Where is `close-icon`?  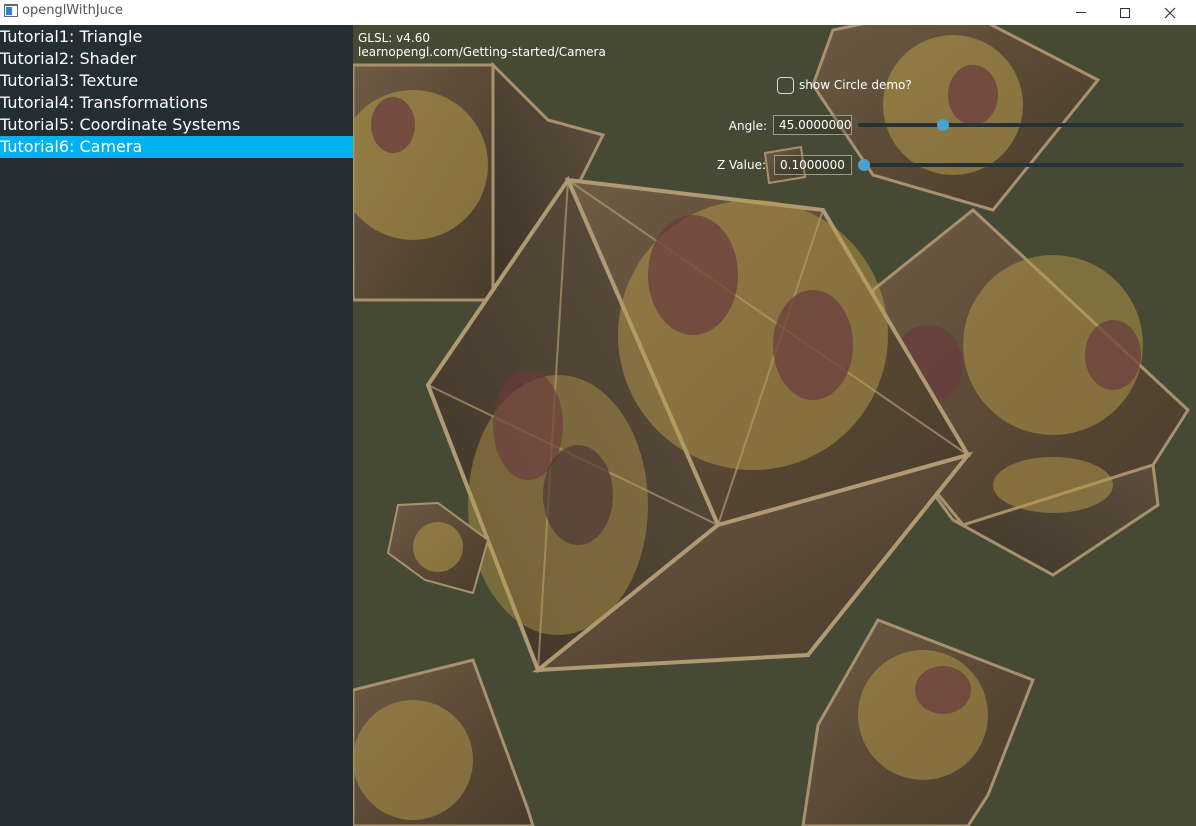
close-icon is located at coordinates (1170, 12).